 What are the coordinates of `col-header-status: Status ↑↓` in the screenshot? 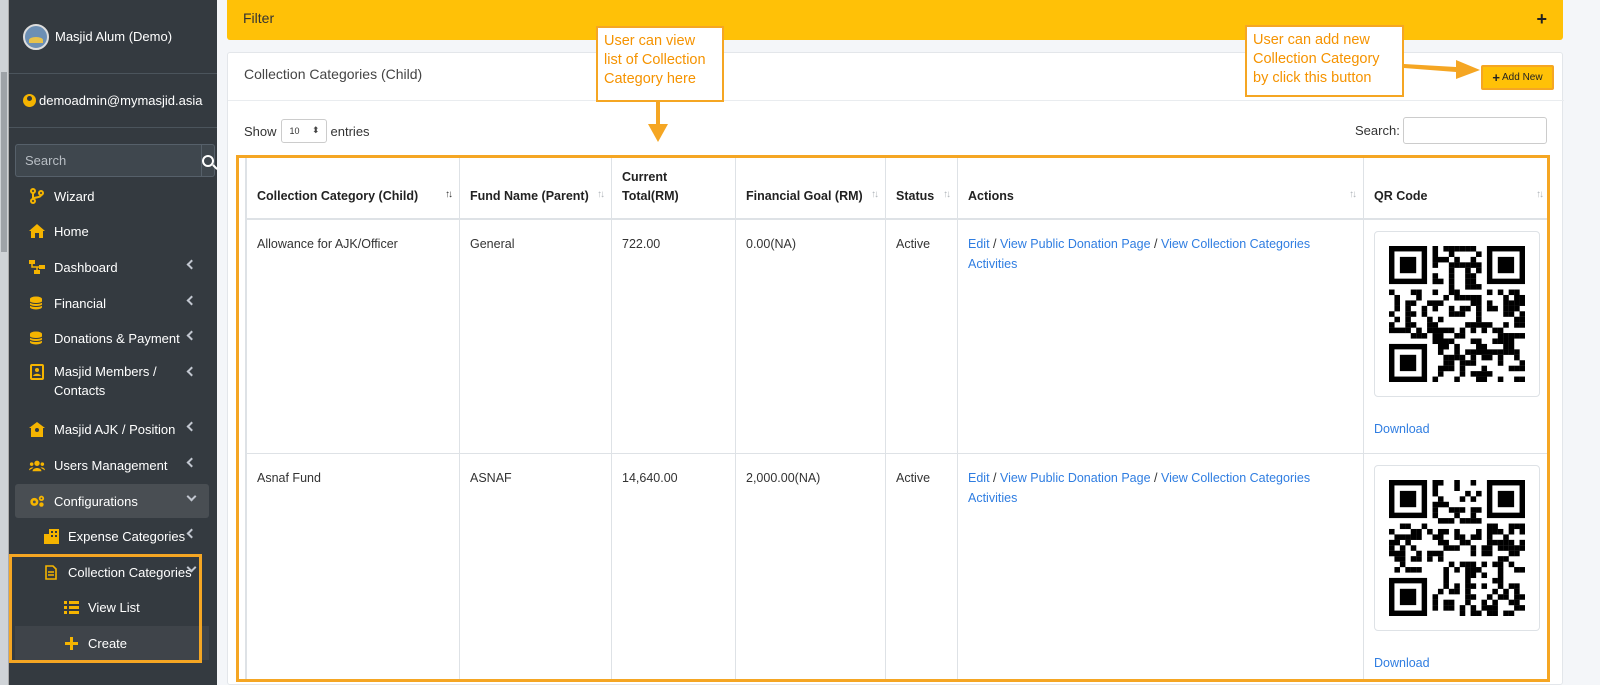 It's located at (921, 188).